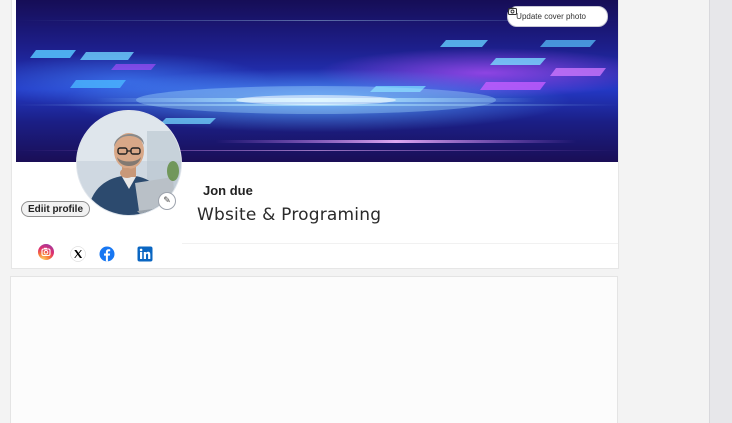 This screenshot has height=423, width=732. What do you see at coordinates (167, 201) in the screenshot?
I see `edit-avatar-pencil-icon: ✎` at bounding box center [167, 201].